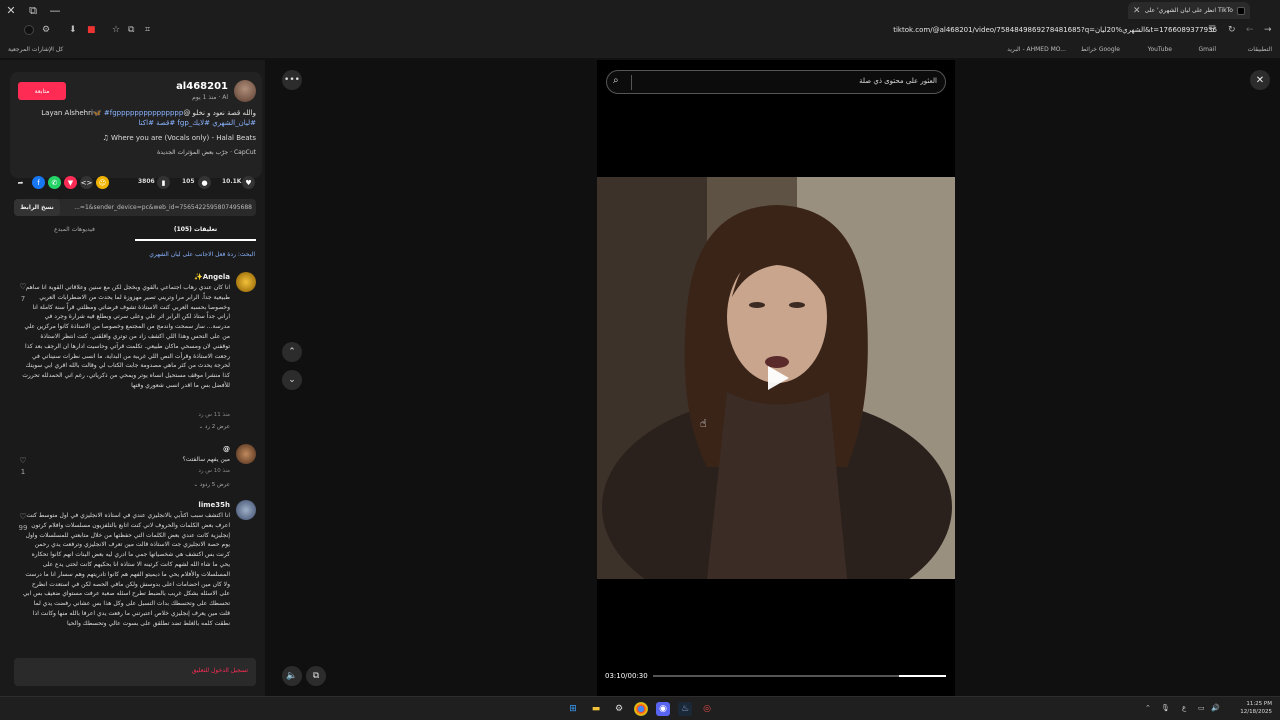 The width and height of the screenshot is (1280, 720). I want to click on browser-tab: ✕ انظر على ليان الشهري' على TikTok, so click(1189, 10).